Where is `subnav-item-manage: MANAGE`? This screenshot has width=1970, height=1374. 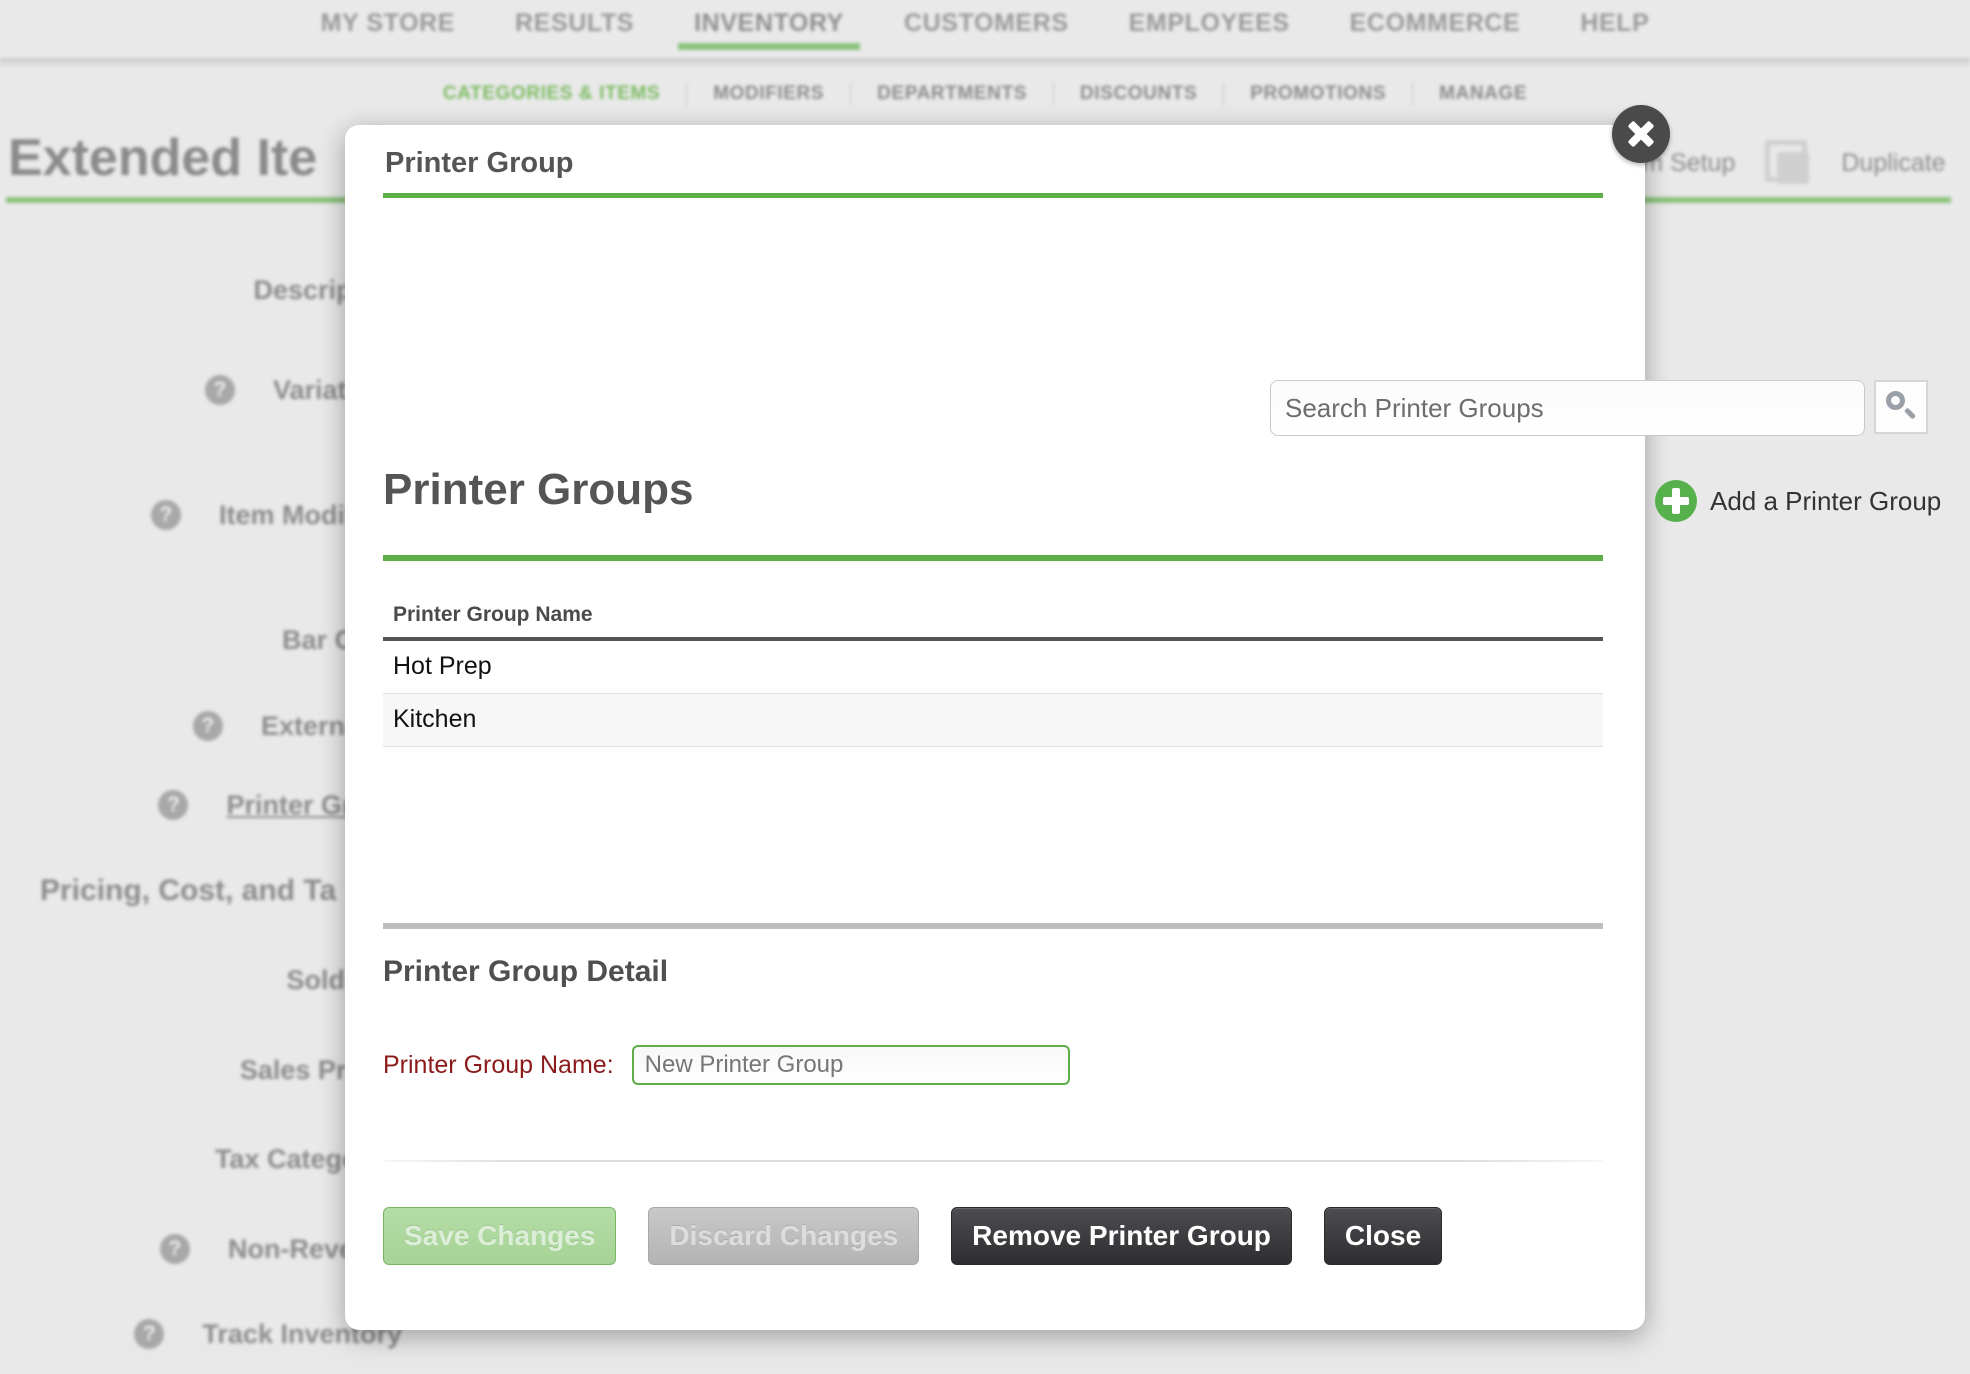
subnav-item-manage: MANAGE is located at coordinates (1483, 94).